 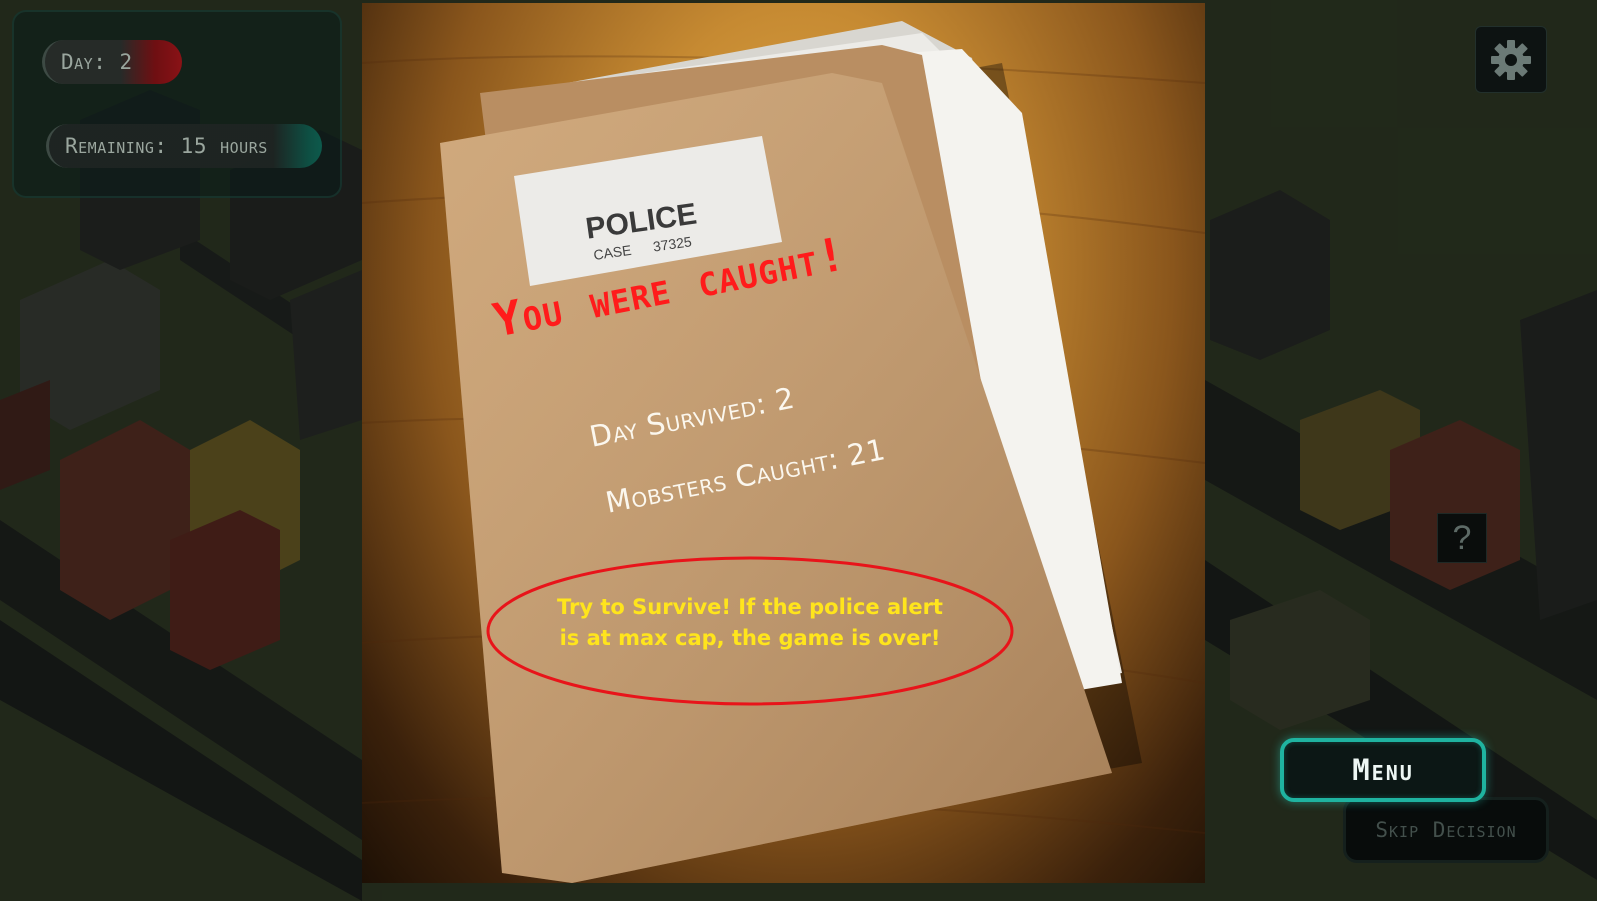 What do you see at coordinates (166, 146) in the screenshot?
I see `remaining-label: Remaining: 15 hours` at bounding box center [166, 146].